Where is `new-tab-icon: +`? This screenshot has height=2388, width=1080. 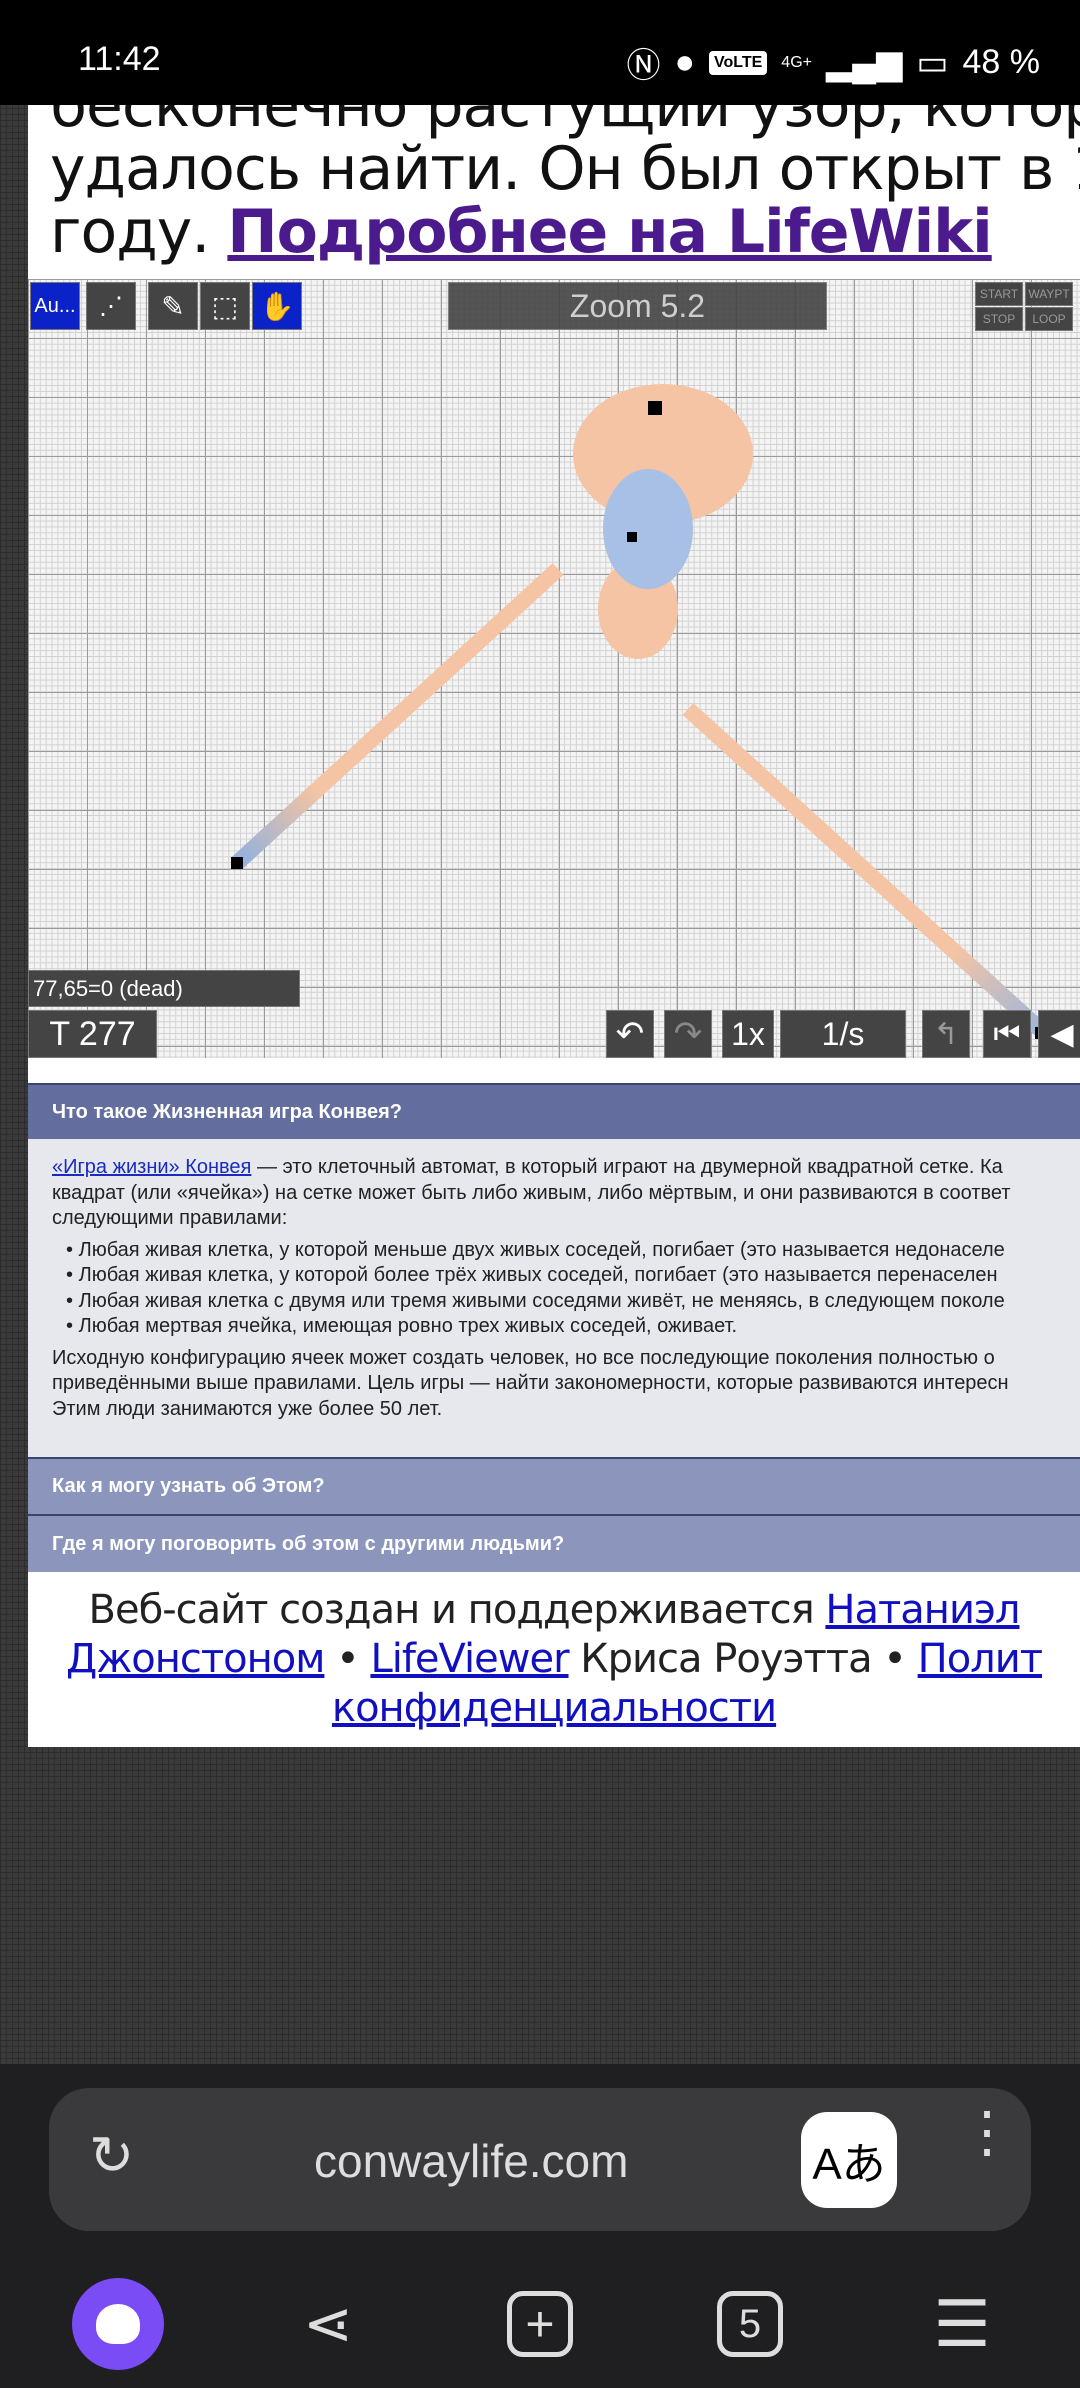
new-tab-icon: + is located at coordinates (540, 2324).